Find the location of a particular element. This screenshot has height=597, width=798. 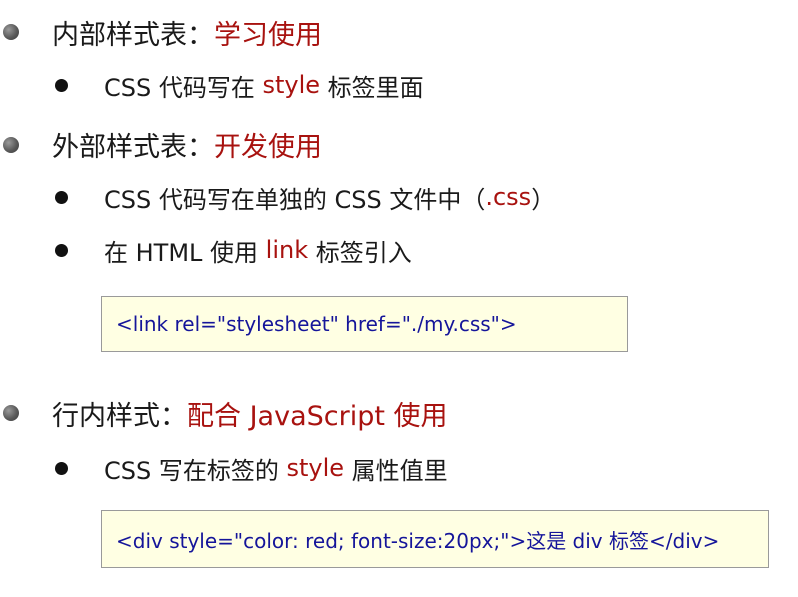

code-example-link: <link rel="stylesheet" href="./my.css"> is located at coordinates (364, 324).